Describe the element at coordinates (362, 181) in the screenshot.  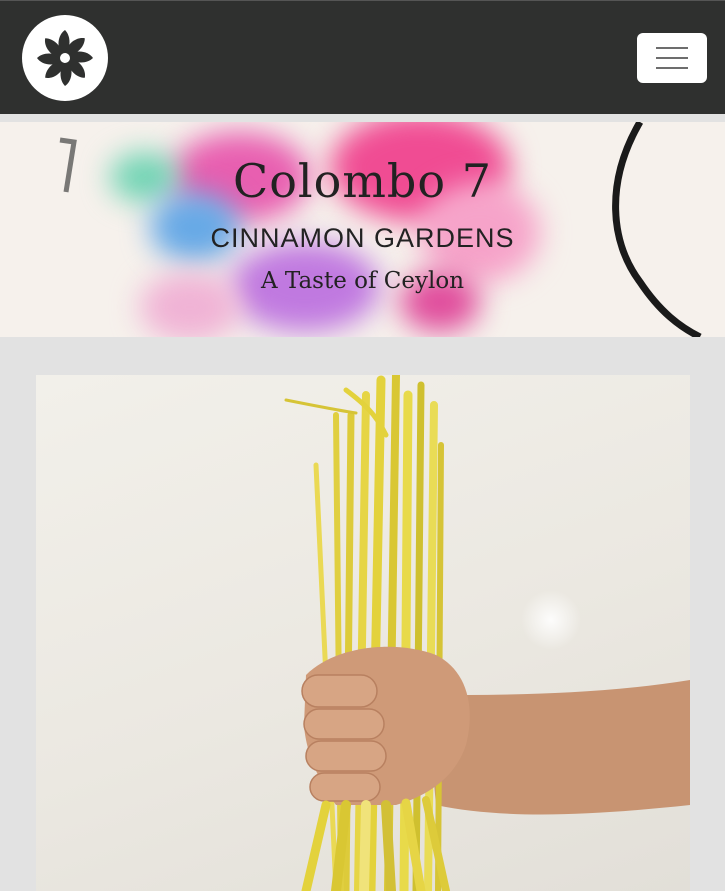
I see `hero-title: Colombo 7` at that location.